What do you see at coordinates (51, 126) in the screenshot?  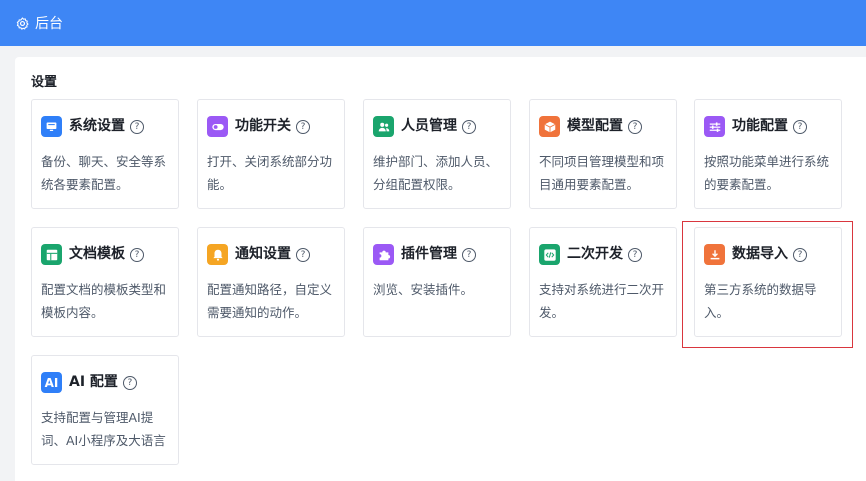 I see `monitor-icon` at bounding box center [51, 126].